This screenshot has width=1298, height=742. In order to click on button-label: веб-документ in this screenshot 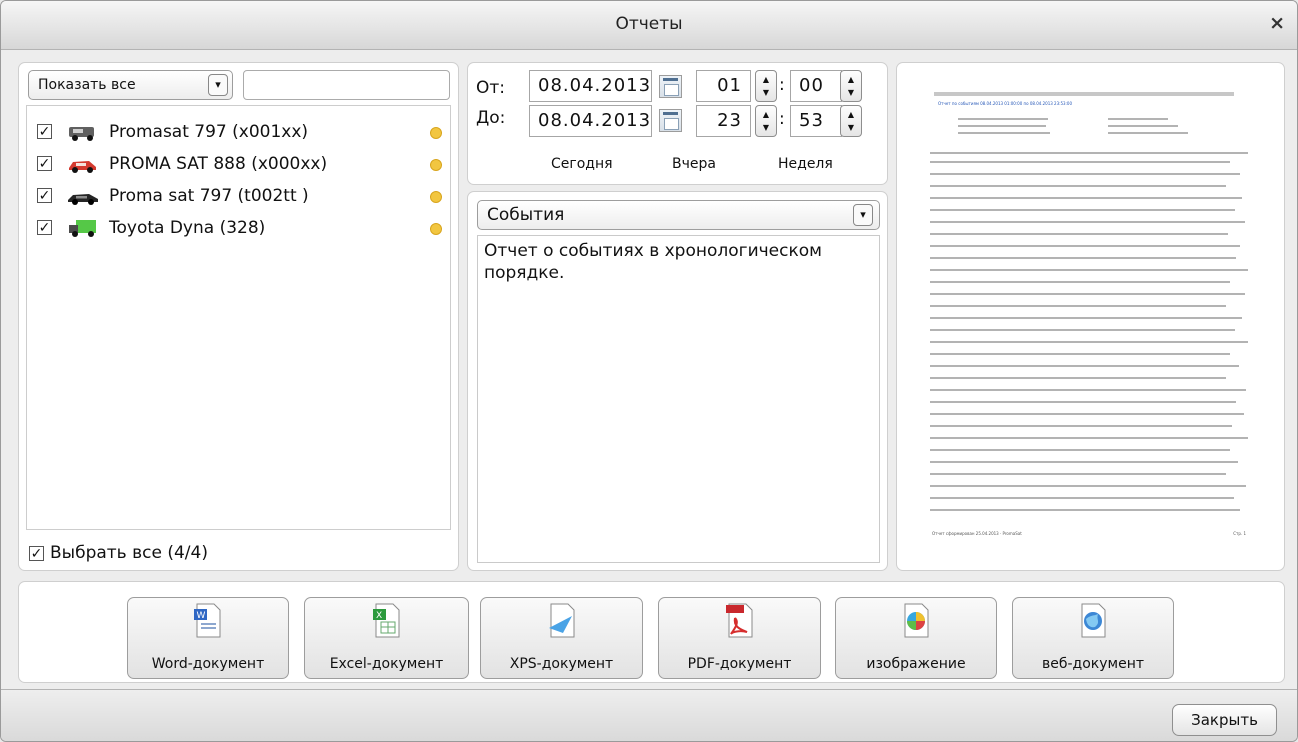, I will do `click(1093, 664)`.